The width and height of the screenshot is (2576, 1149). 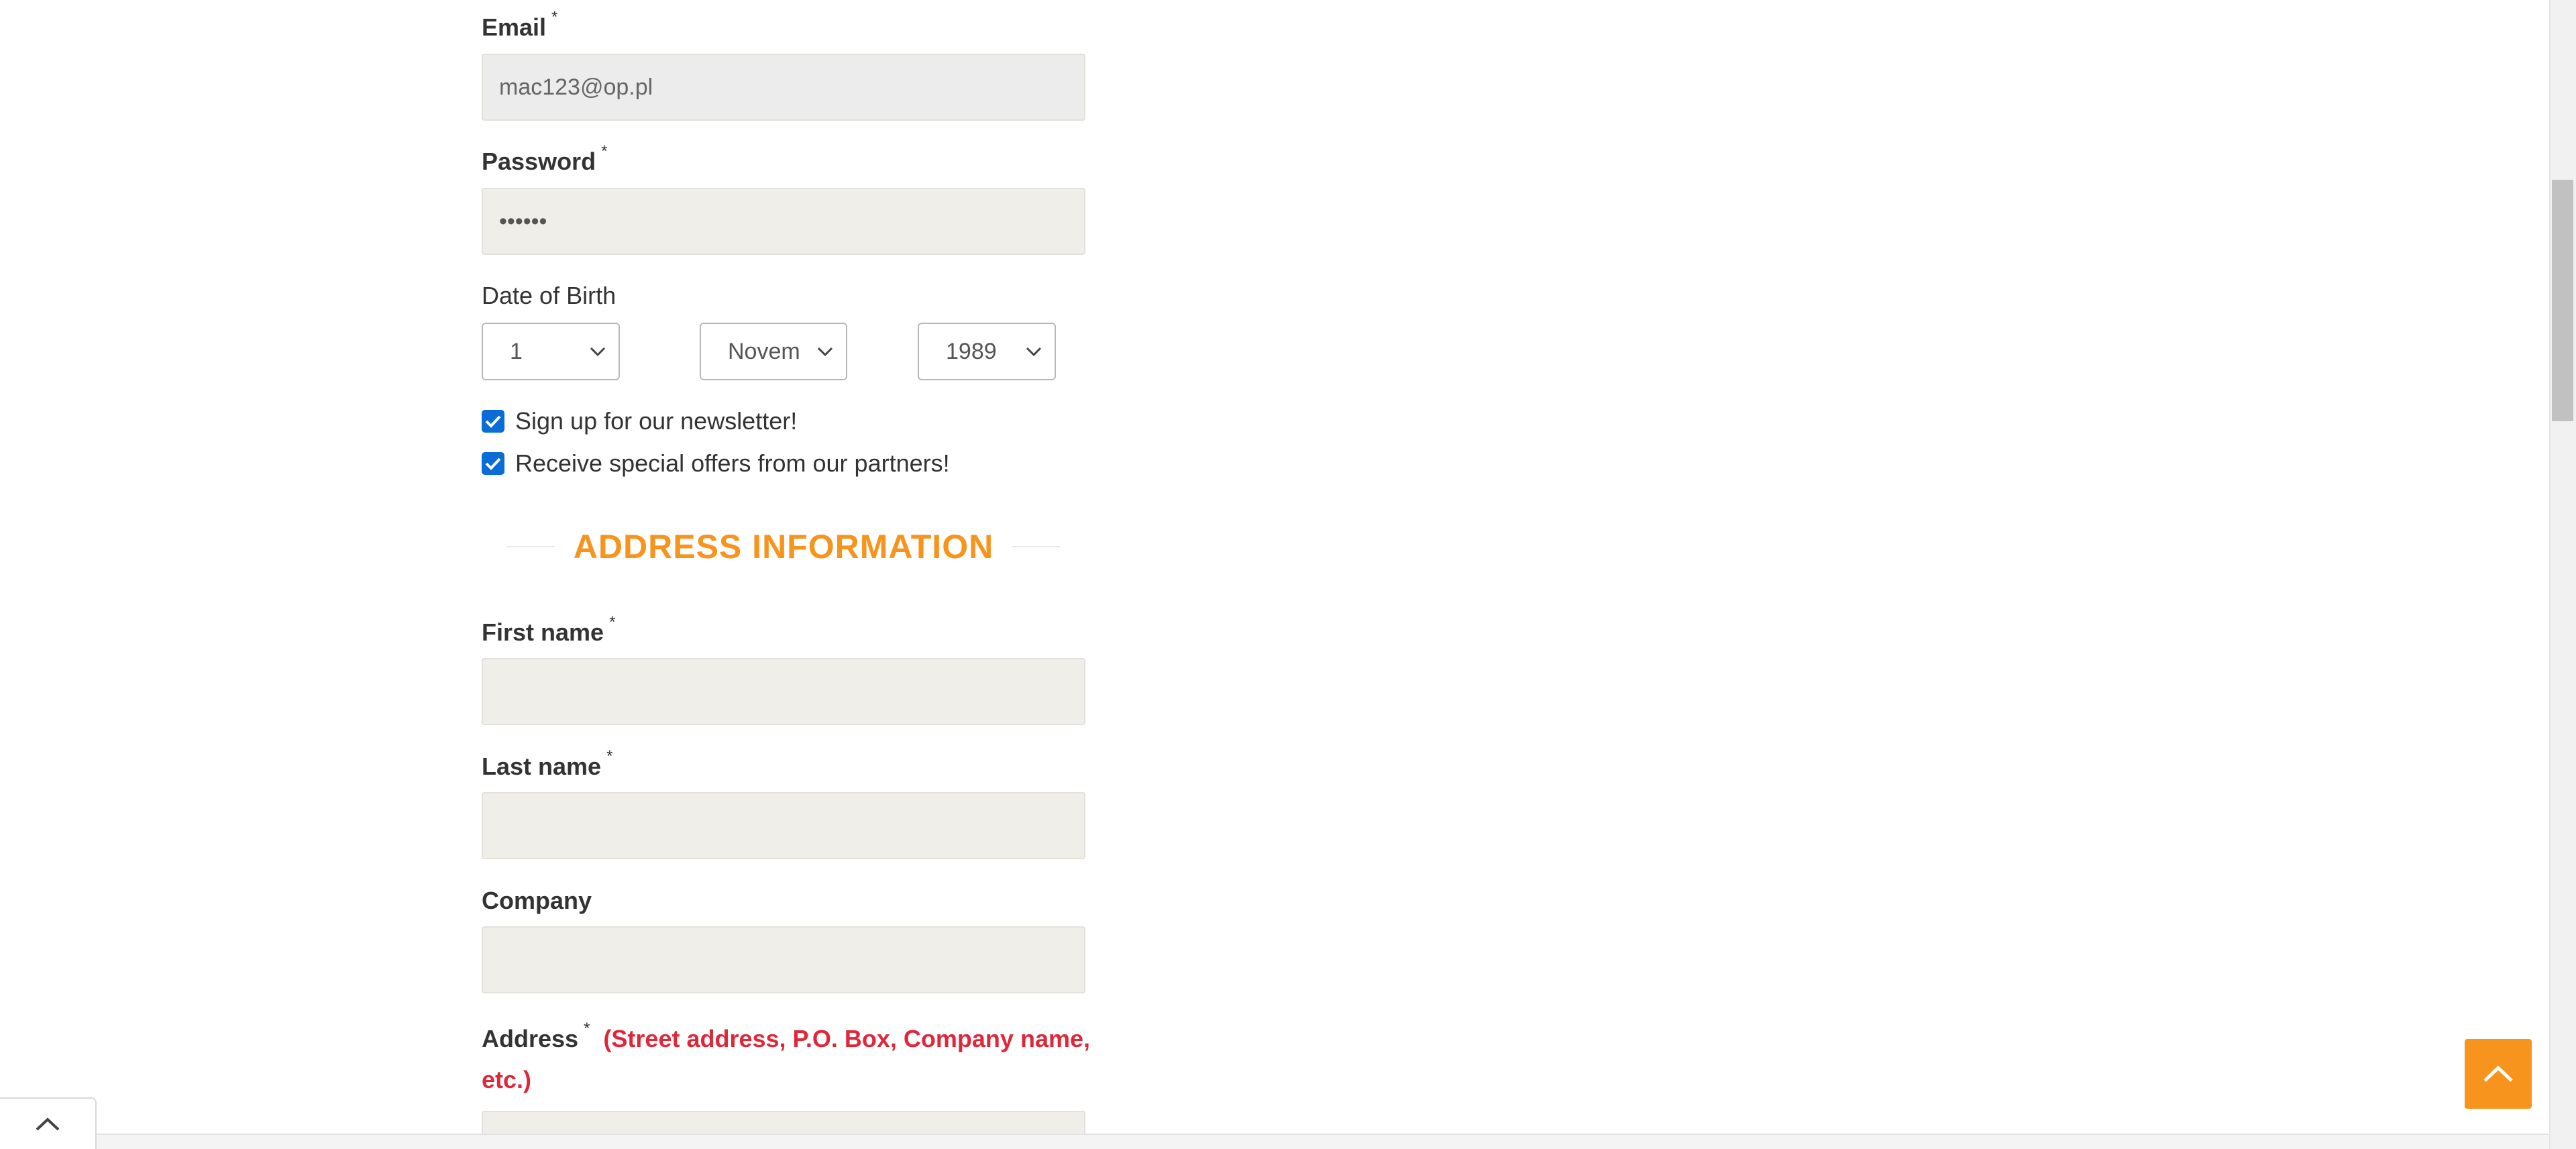 I want to click on address-hint: (Street address, P.O. Box, Company name,, so click(x=846, y=1038).